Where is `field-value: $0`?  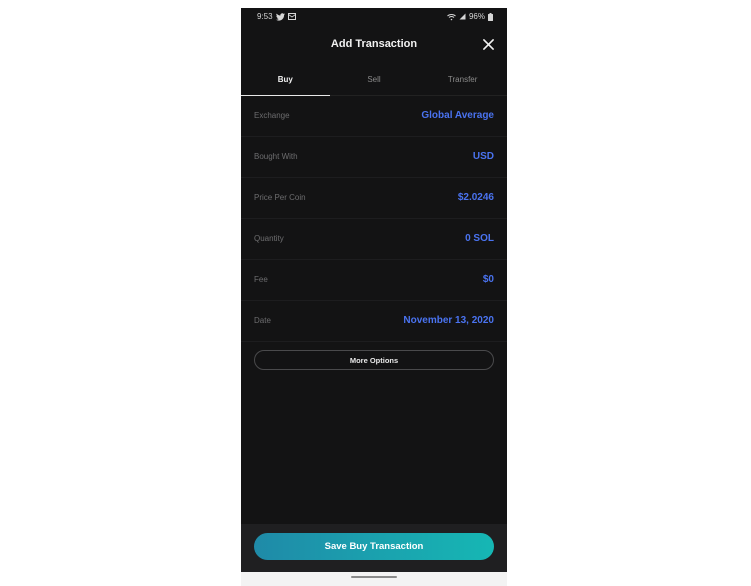
field-value: $0 is located at coordinates (488, 279).